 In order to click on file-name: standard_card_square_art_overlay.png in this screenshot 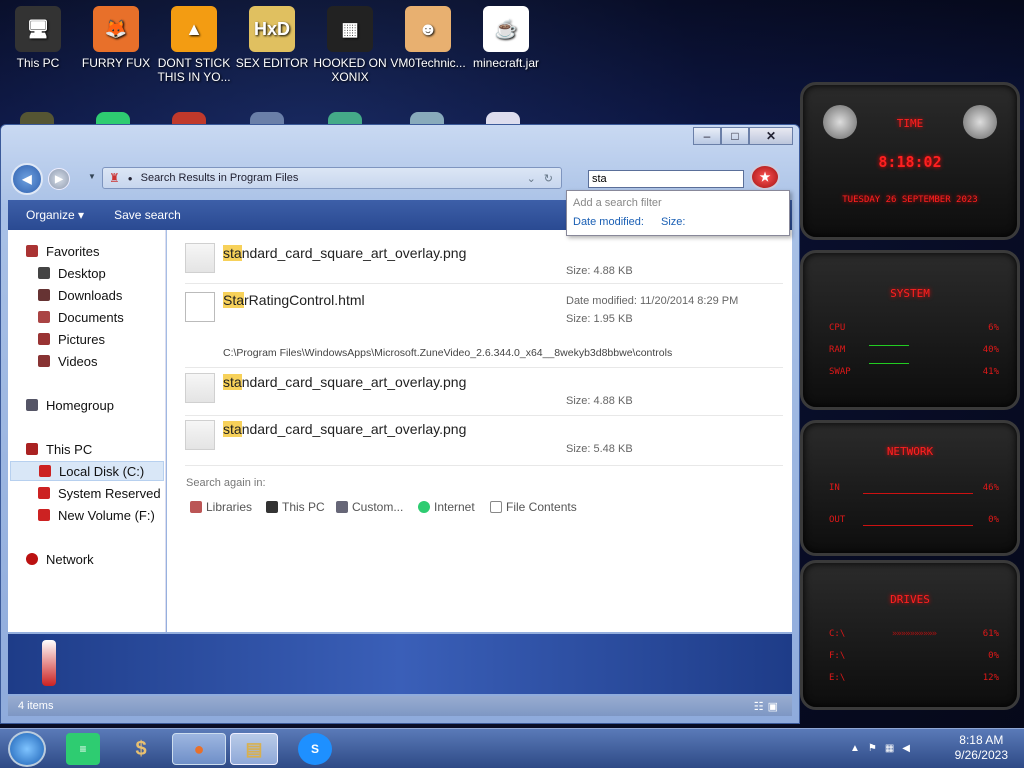, I will do `click(344, 382)`.